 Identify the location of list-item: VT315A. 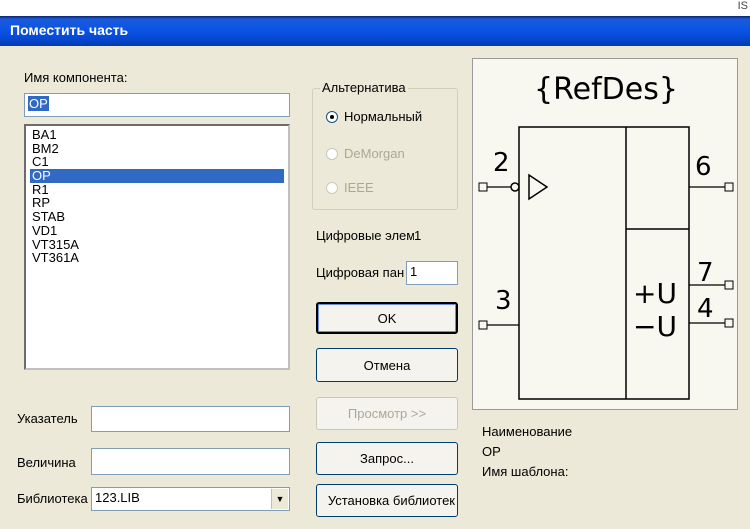
(157, 244).